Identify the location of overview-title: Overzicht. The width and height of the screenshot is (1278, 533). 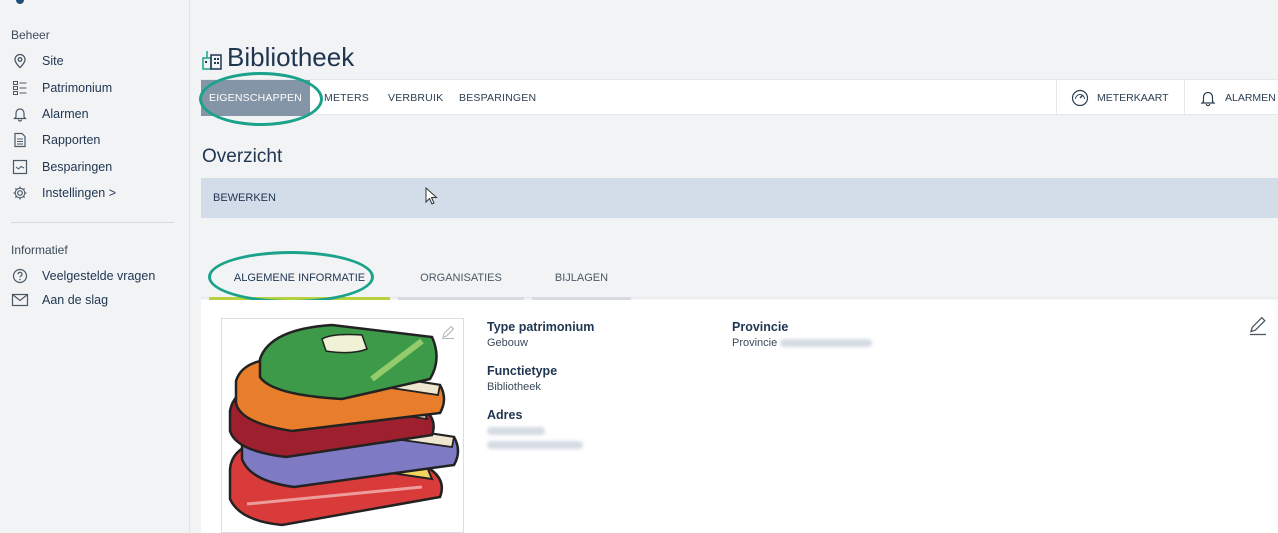
(242, 156).